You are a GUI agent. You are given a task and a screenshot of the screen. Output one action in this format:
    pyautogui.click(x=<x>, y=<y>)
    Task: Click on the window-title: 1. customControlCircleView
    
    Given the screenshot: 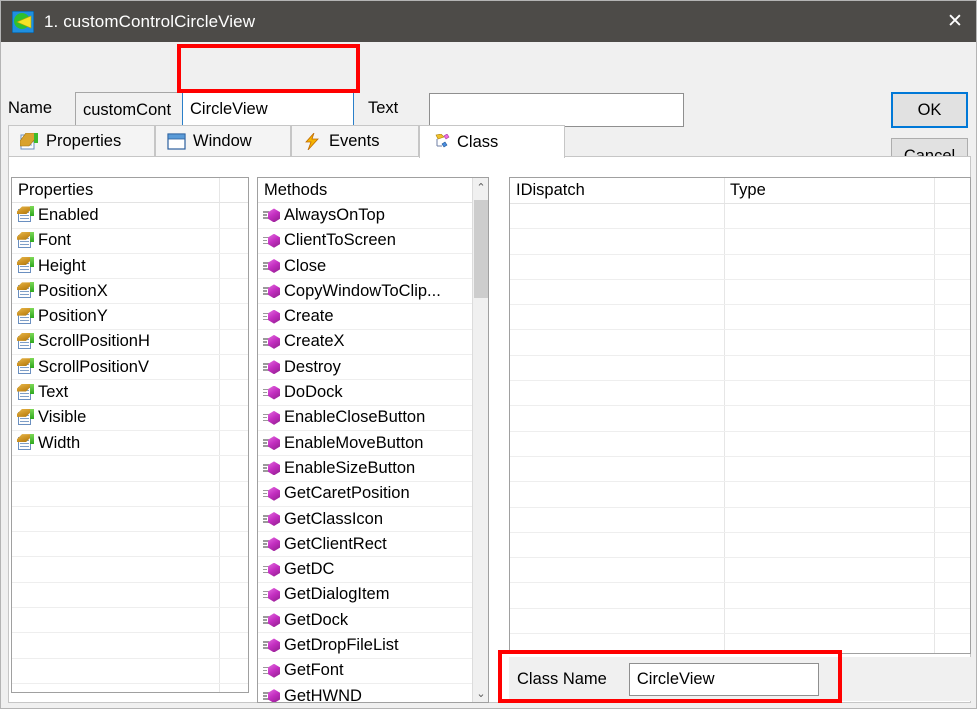 What is the action you would take?
    pyautogui.click(x=150, y=21)
    